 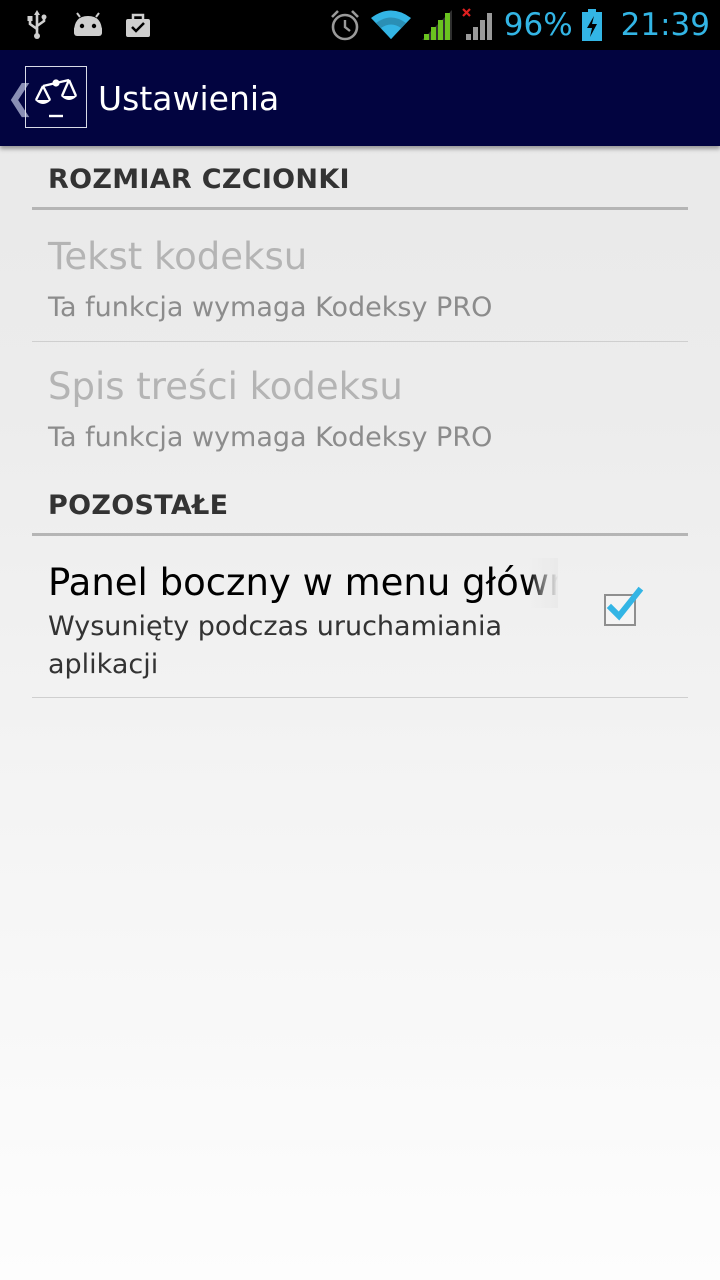 I want to click on status-bar: 96% 21:39, so click(x=360, y=25).